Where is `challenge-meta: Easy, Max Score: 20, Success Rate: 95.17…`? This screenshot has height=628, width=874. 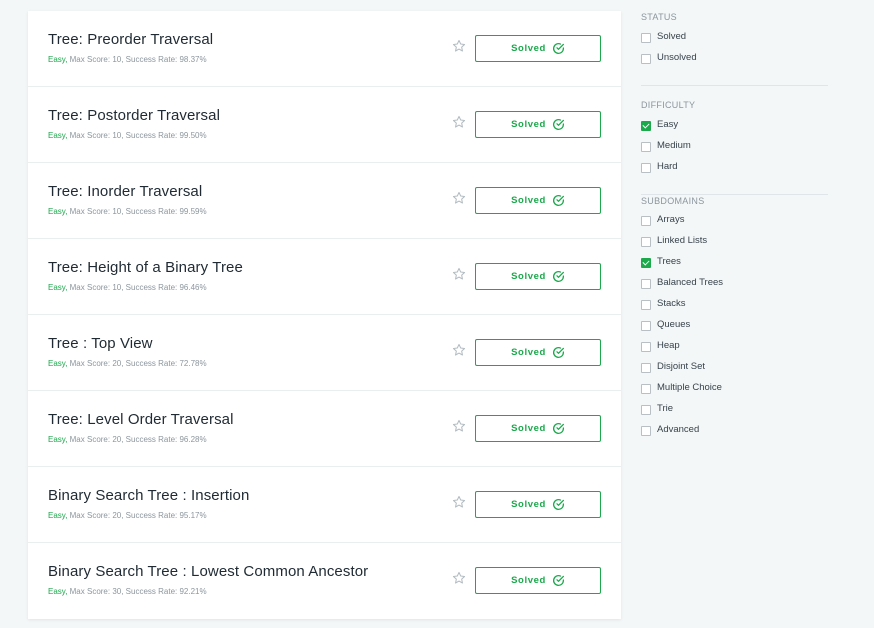 challenge-meta: Easy, Max Score: 20, Success Rate: 95.17… is located at coordinates (127, 515).